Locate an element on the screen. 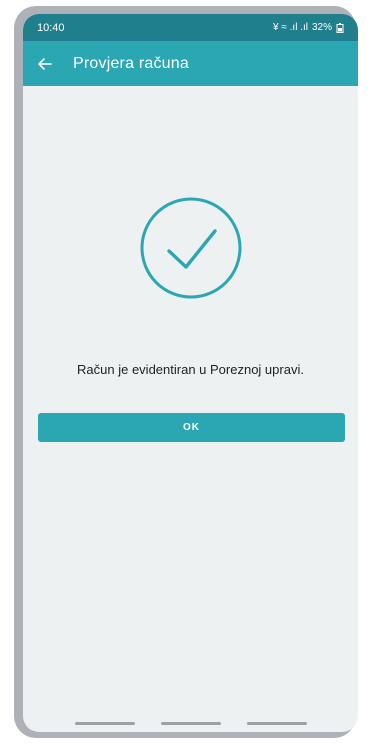 This screenshot has width=374, height=746. nav-home is located at coordinates (190, 723).